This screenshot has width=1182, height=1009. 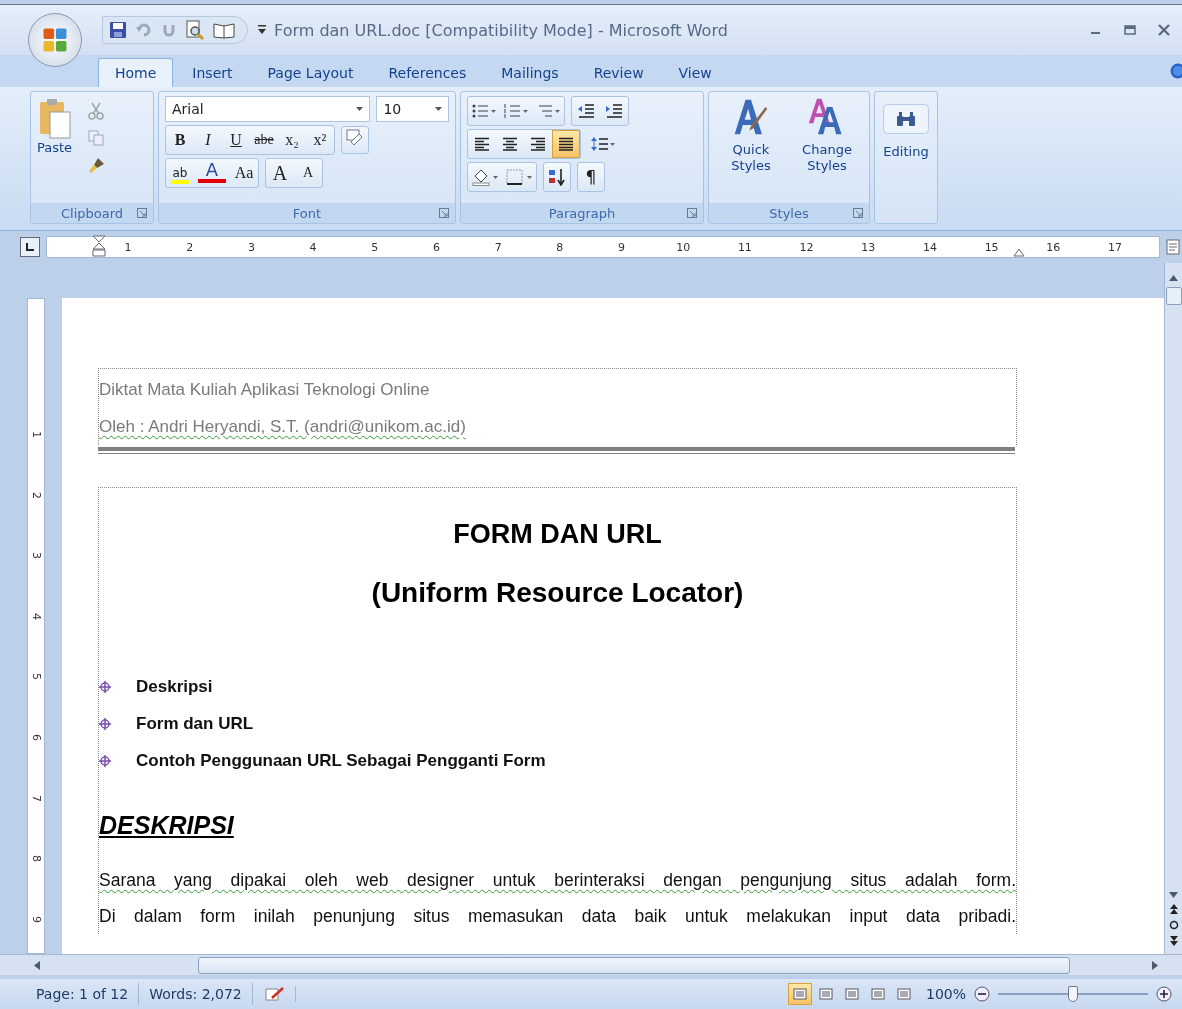 I want to click on previous-page-icon, so click(x=1173, y=909).